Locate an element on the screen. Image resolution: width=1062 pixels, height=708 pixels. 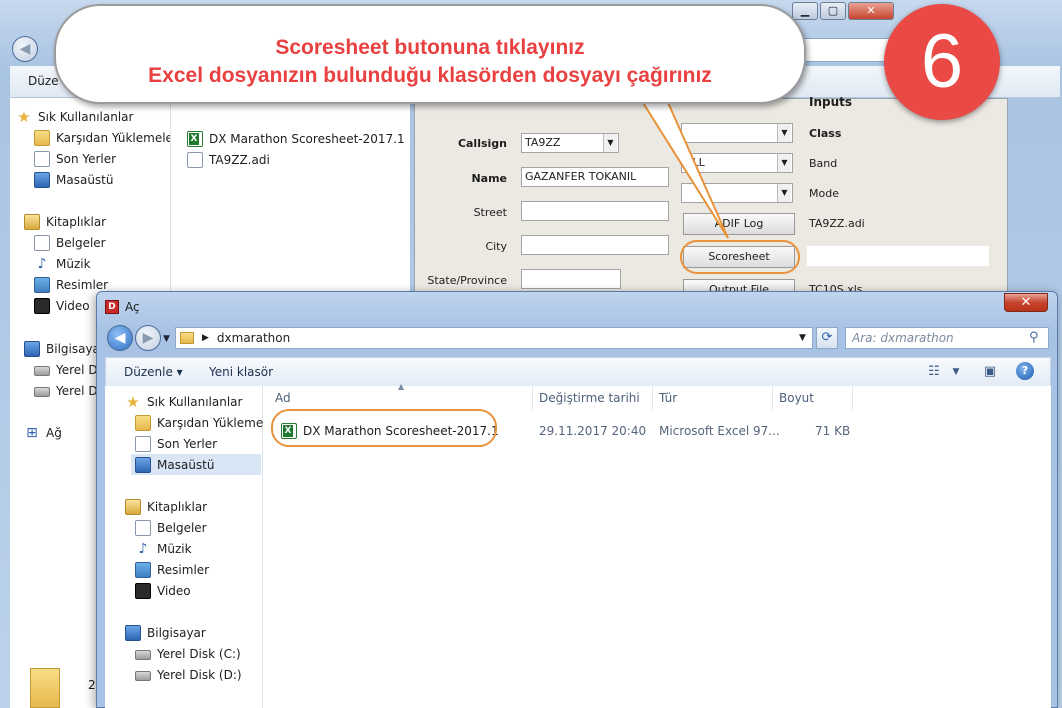
excel-file-icon is located at coordinates (195, 138).